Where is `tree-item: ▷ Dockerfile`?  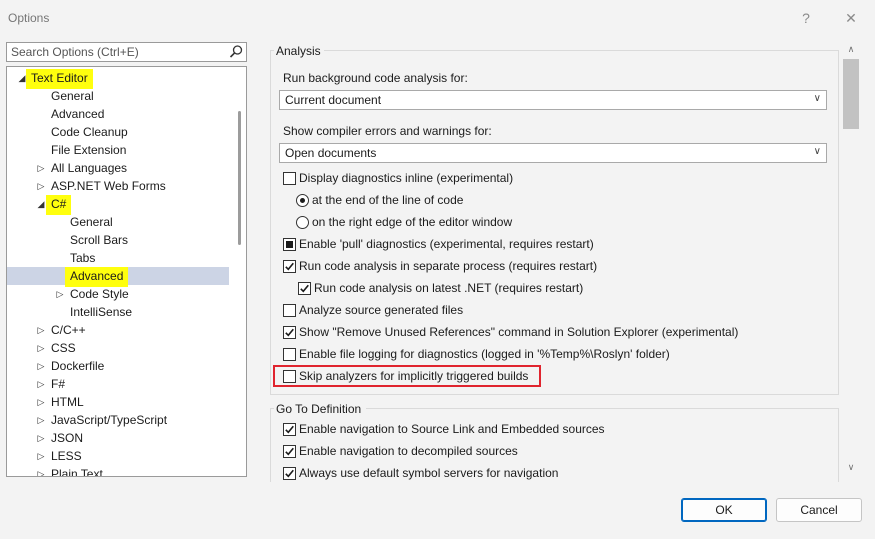 tree-item: ▷ Dockerfile is located at coordinates (118, 366).